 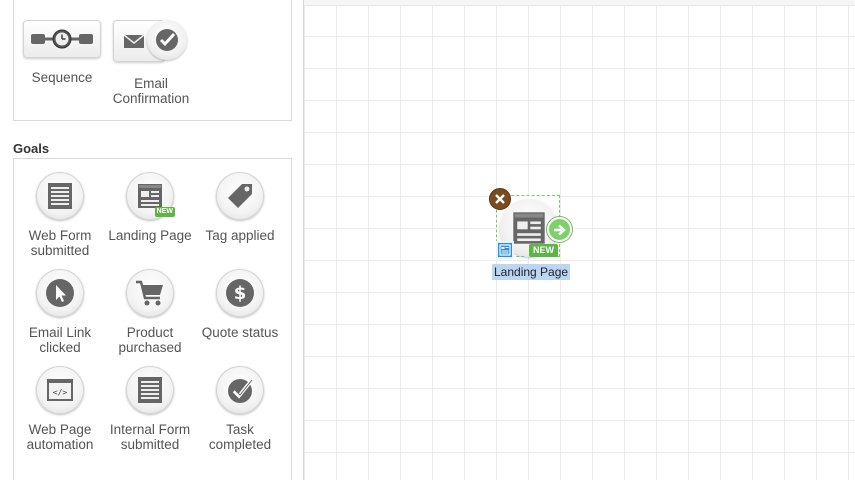 I want to click on new-badge: NEW, so click(x=164, y=212).